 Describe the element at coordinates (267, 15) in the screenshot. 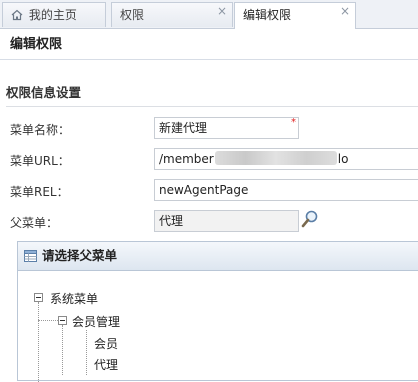

I see `tab-edit-permissions-label: 编辑权限` at that location.